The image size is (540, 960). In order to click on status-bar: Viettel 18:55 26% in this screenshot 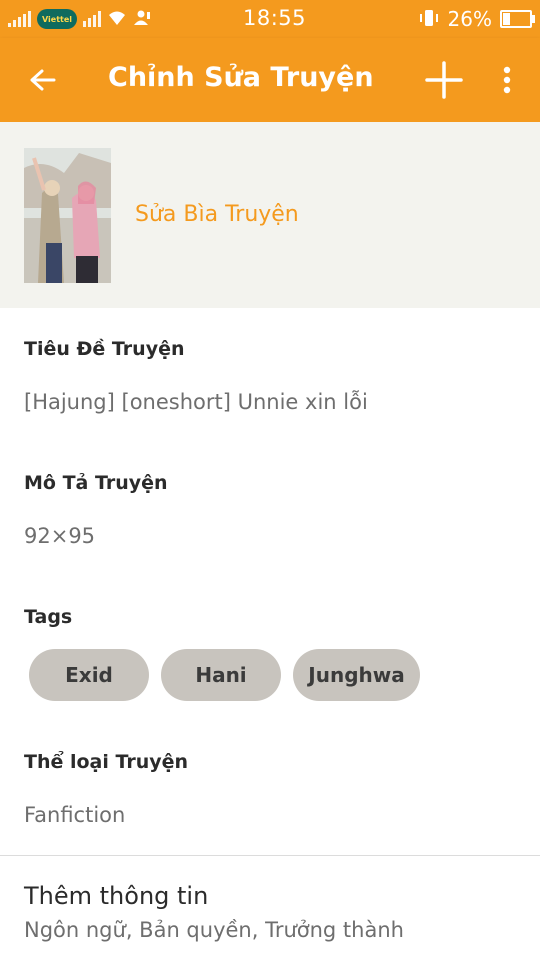, I will do `click(270, 19)`.